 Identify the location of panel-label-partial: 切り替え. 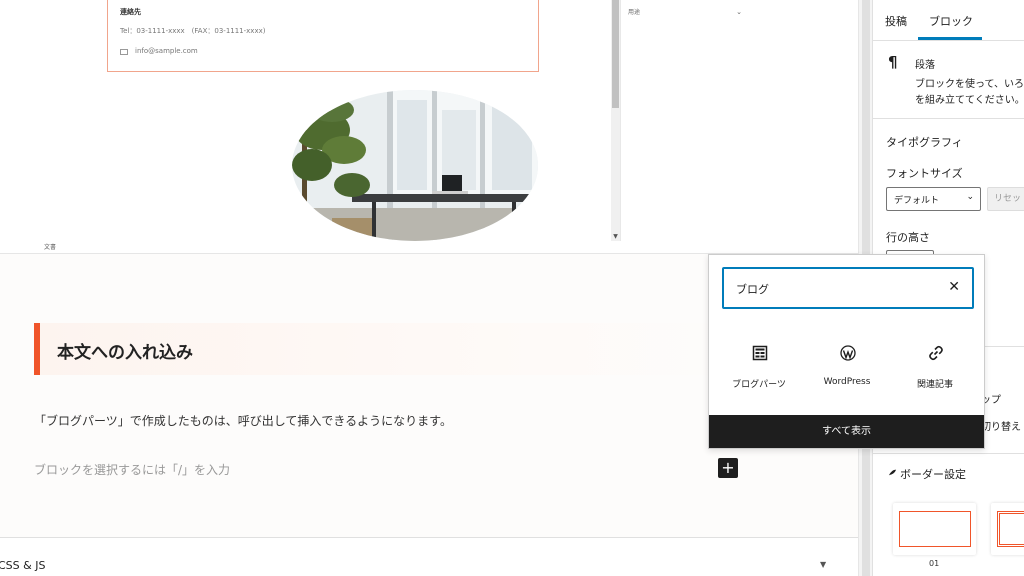
(1001, 427).